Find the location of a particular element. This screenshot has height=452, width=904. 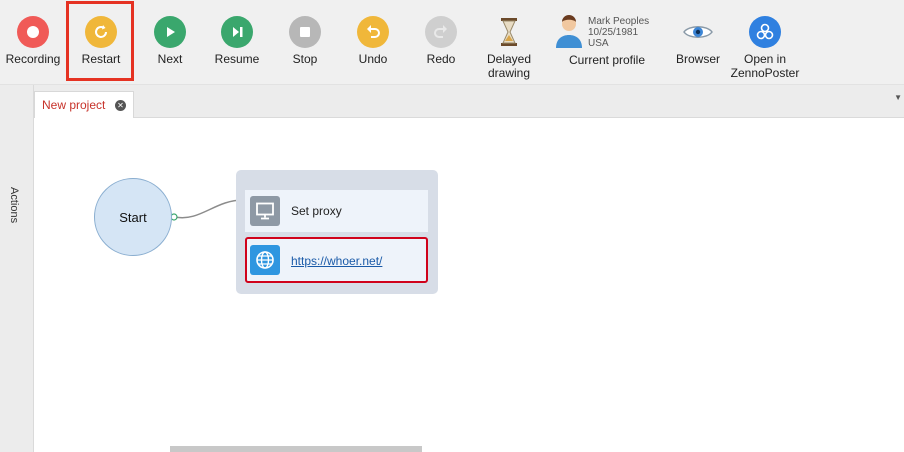

horizontal-scrollbar is located at coordinates (296, 449).